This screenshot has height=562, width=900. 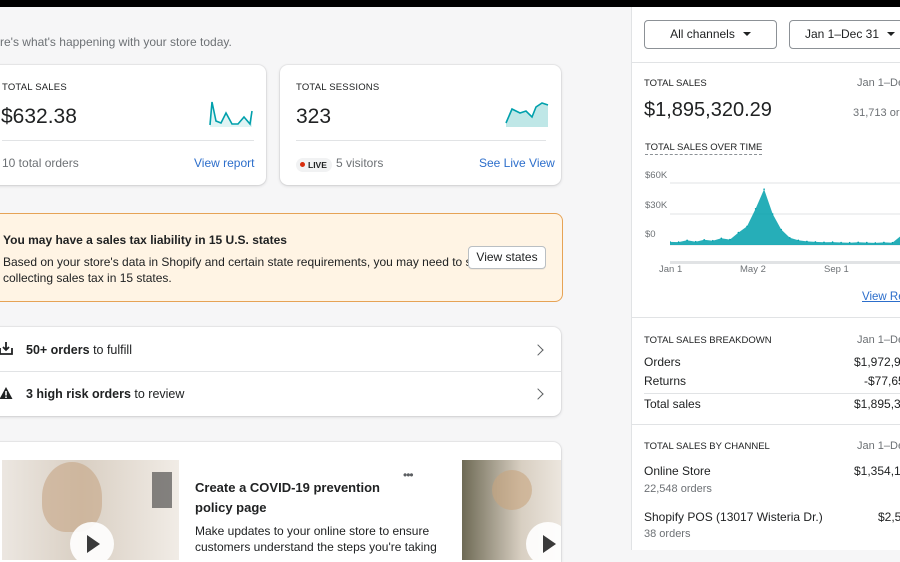 What do you see at coordinates (650, 234) in the screenshot?
I see `y-tick-label: $0` at bounding box center [650, 234].